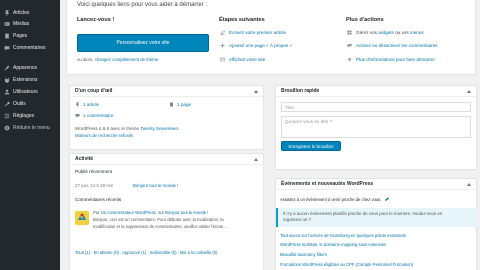 The height and width of the screenshot is (270, 480). I want to click on sidebar-item-commentaires: Commentaires, so click(30, 47).